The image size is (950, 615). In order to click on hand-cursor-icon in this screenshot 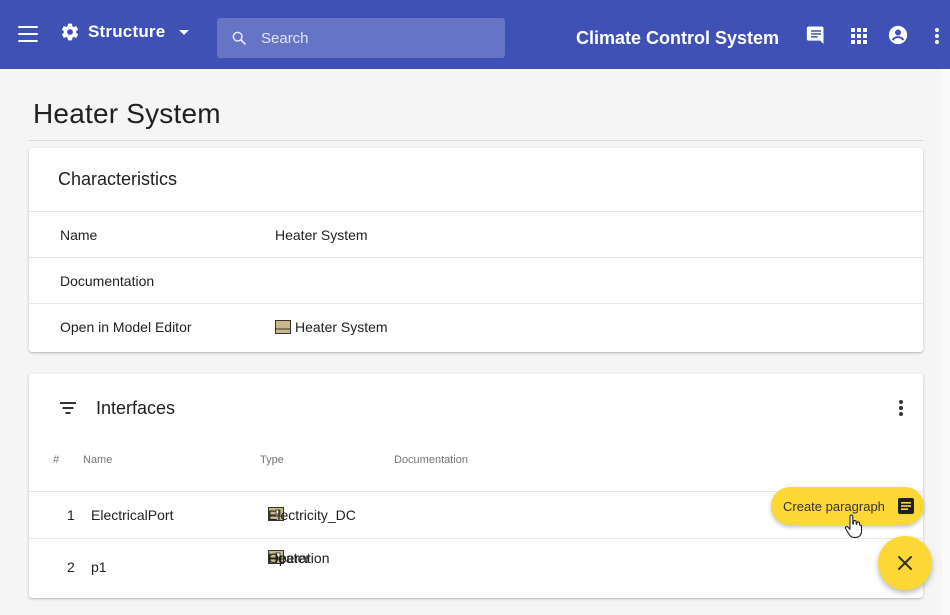, I will do `click(853, 526)`.